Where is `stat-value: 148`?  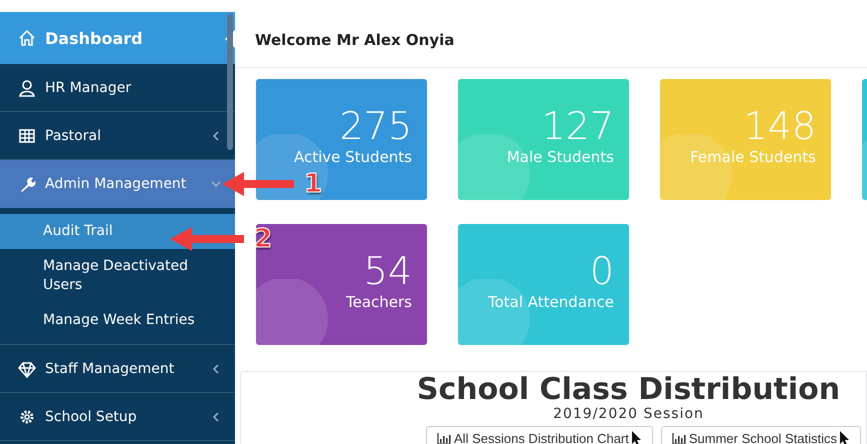 stat-value: 148 is located at coordinates (779, 126).